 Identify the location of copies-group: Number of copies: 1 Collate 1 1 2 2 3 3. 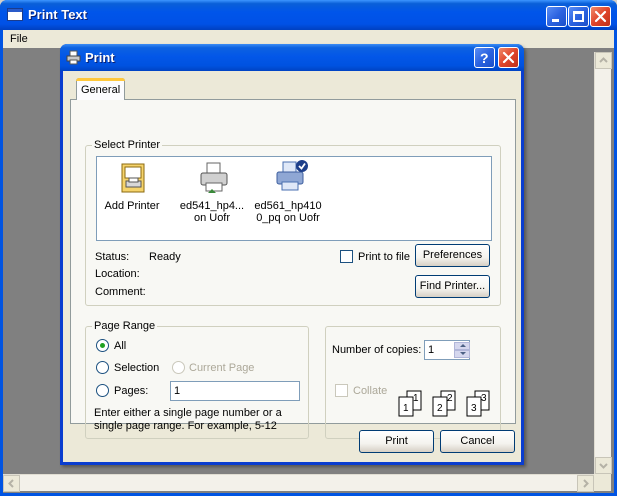
(413, 382).